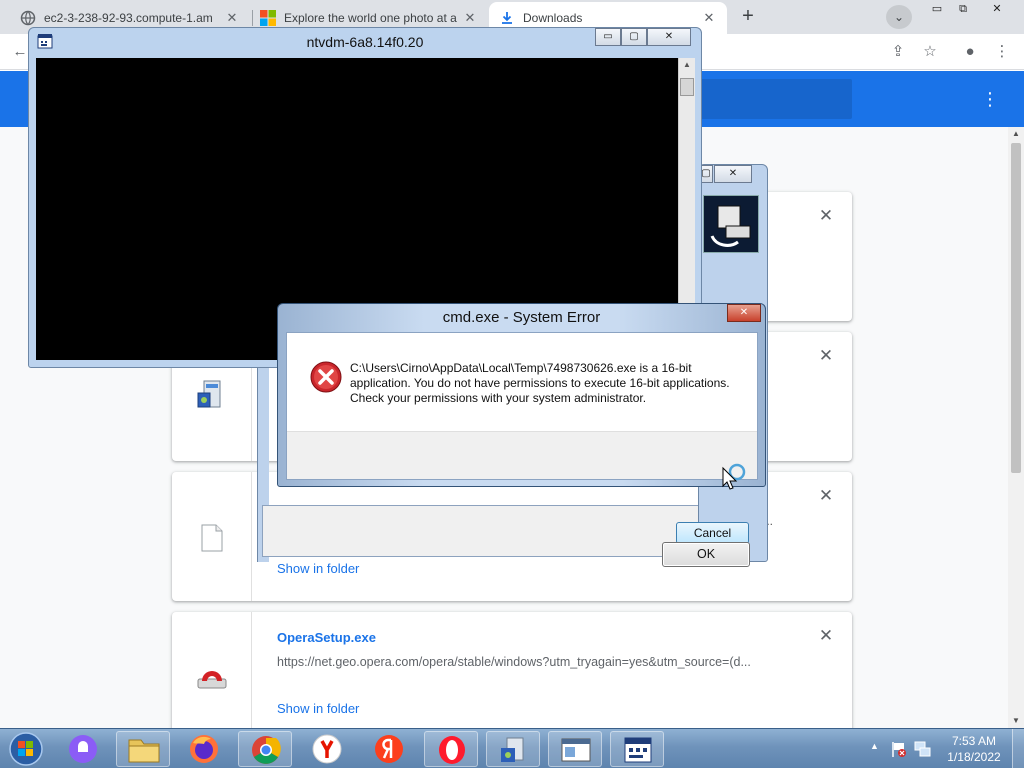 This screenshot has height=768, width=1024. What do you see at coordinates (634, 37) in the screenshot?
I see `ntvdm-maximize-button: ▢` at bounding box center [634, 37].